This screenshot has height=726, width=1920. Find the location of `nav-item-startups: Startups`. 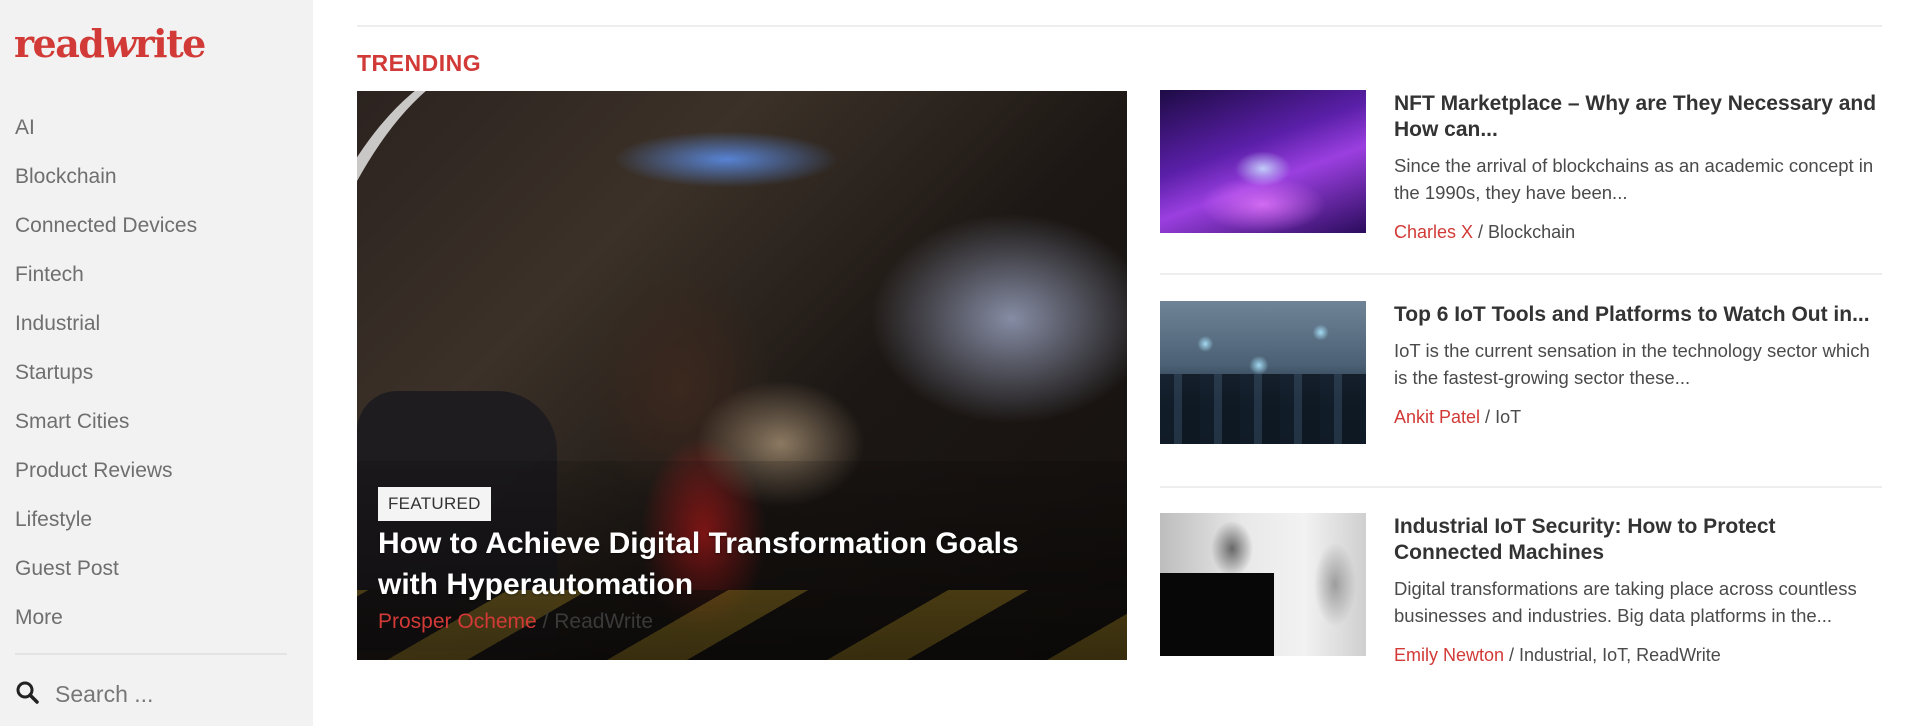

nav-item-startups: Startups is located at coordinates (106, 382).